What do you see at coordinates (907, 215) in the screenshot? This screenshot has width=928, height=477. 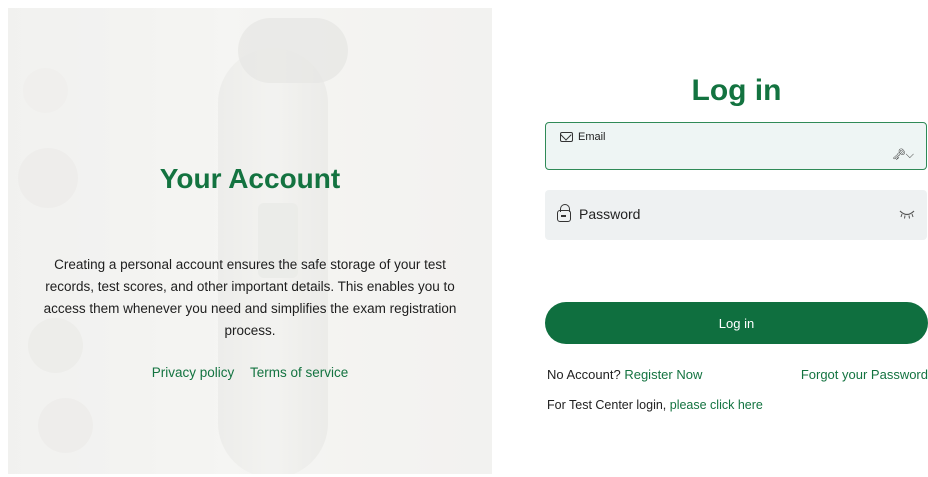 I see `eye-closed-icon` at bounding box center [907, 215].